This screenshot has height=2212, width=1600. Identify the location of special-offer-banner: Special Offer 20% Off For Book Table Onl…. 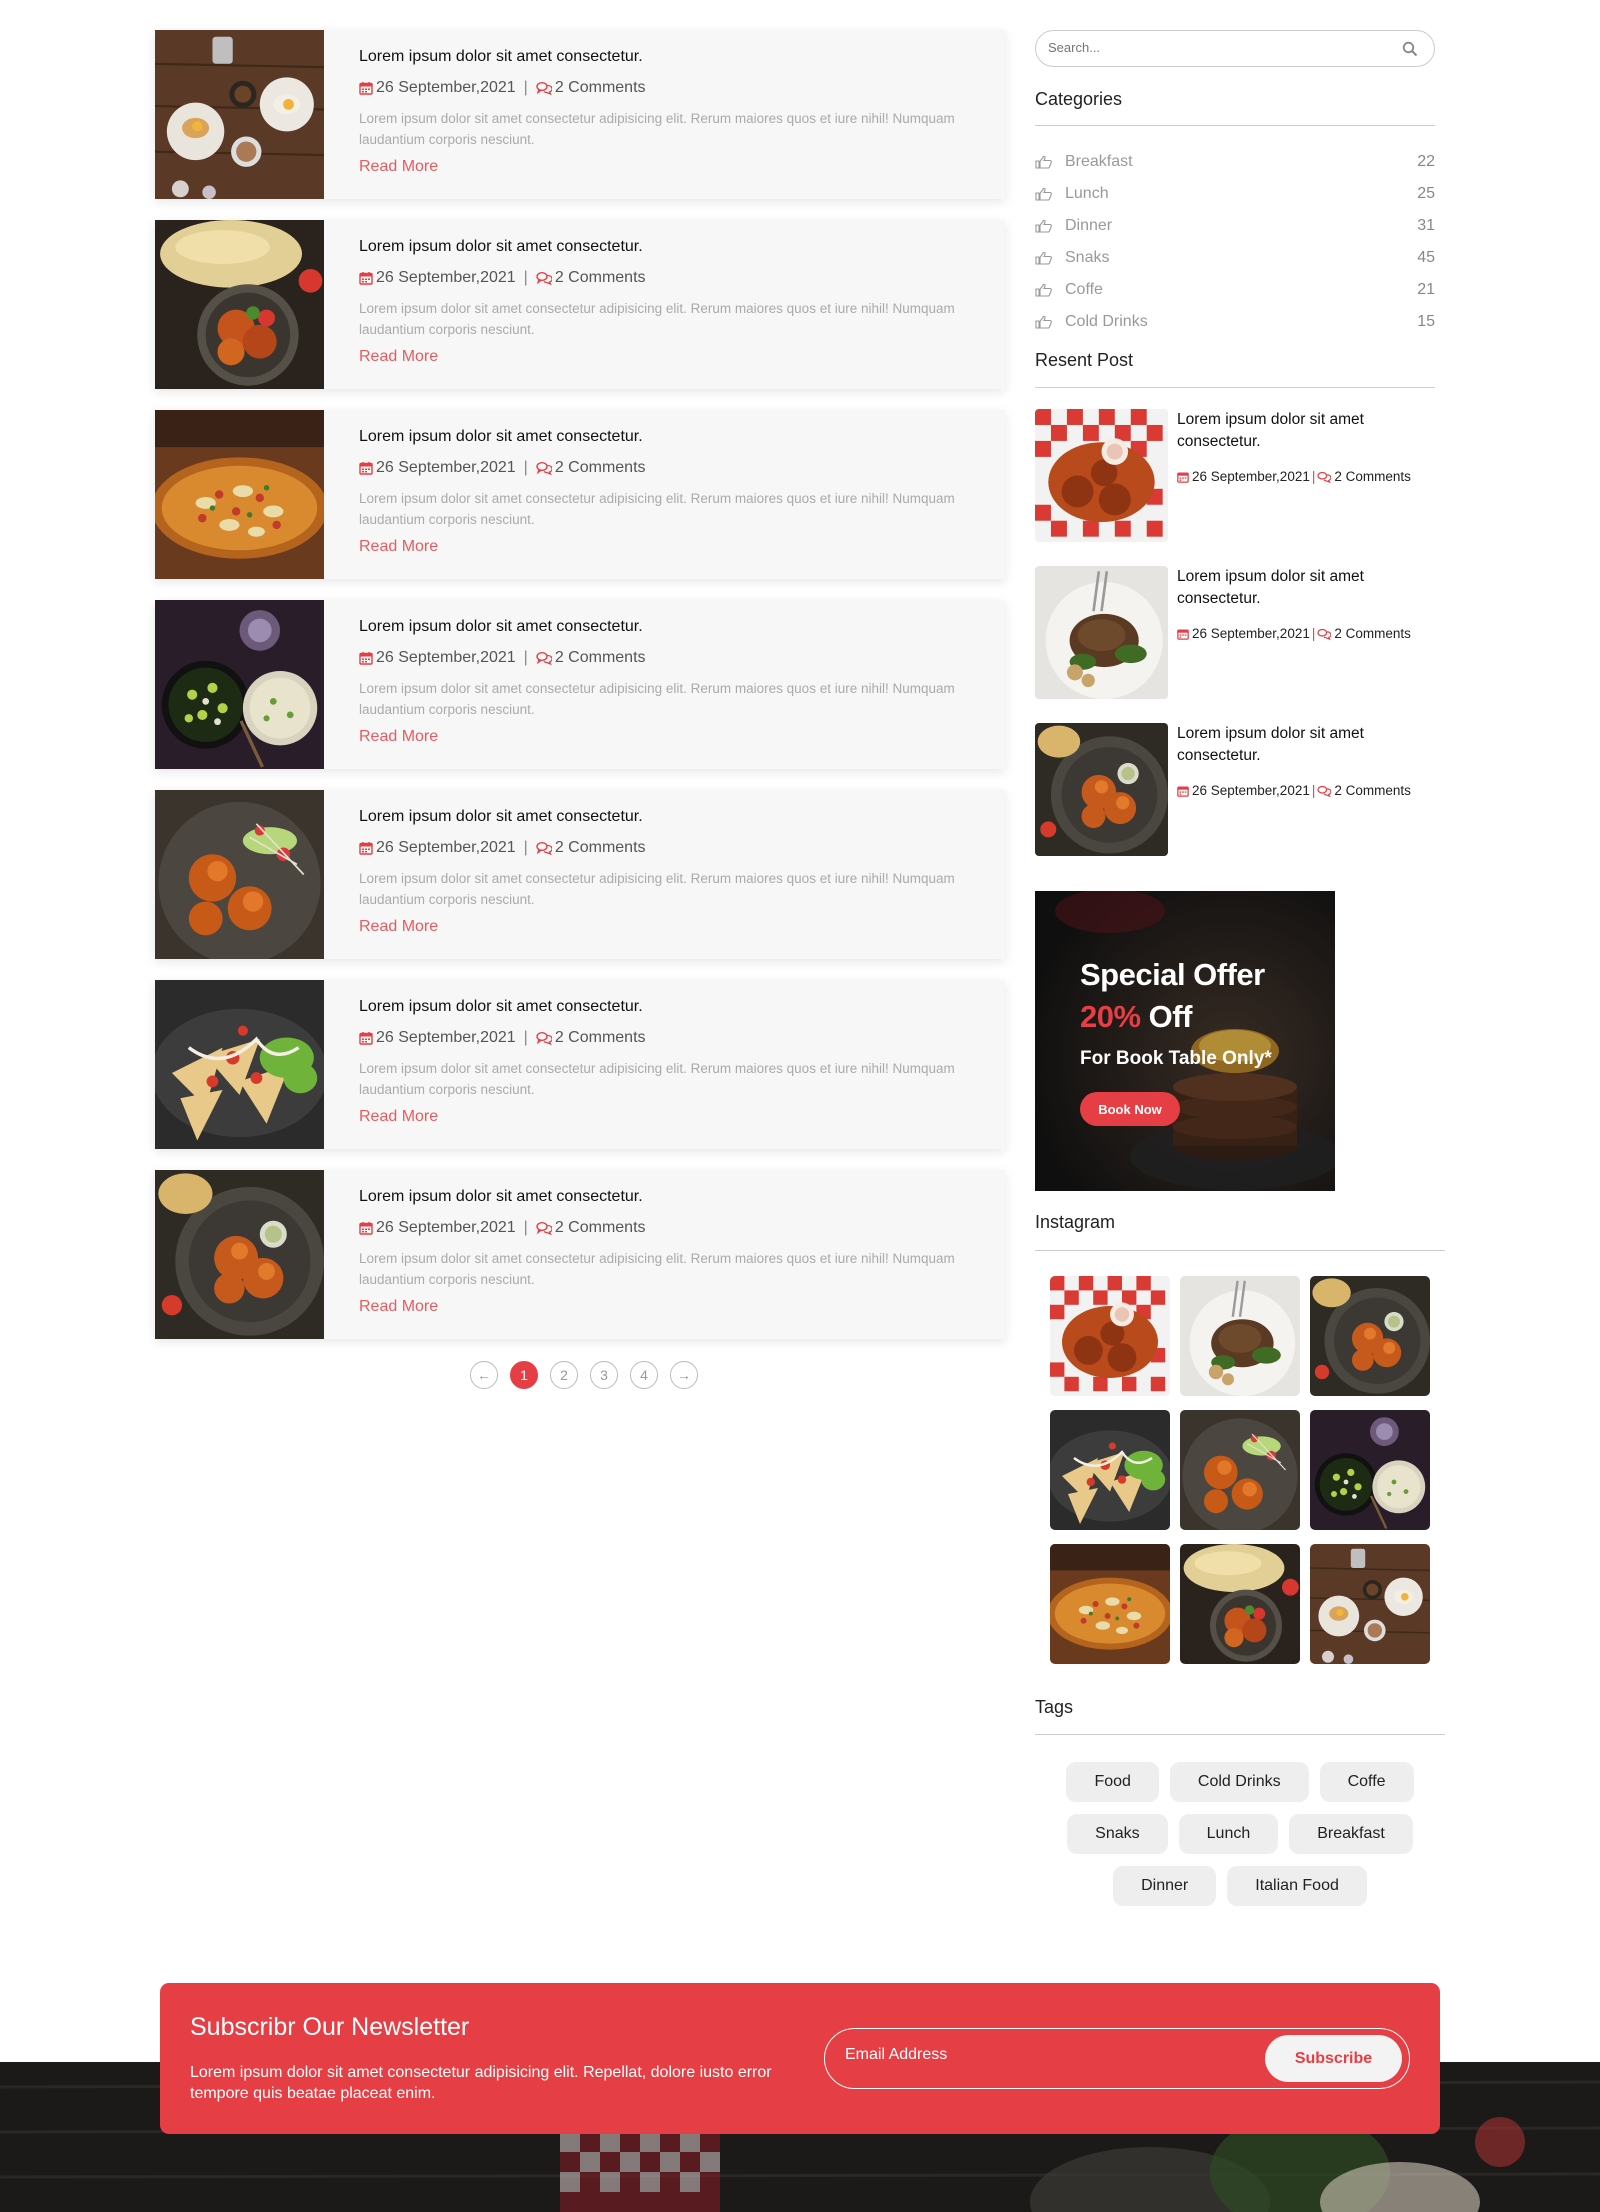
(1185, 1041).